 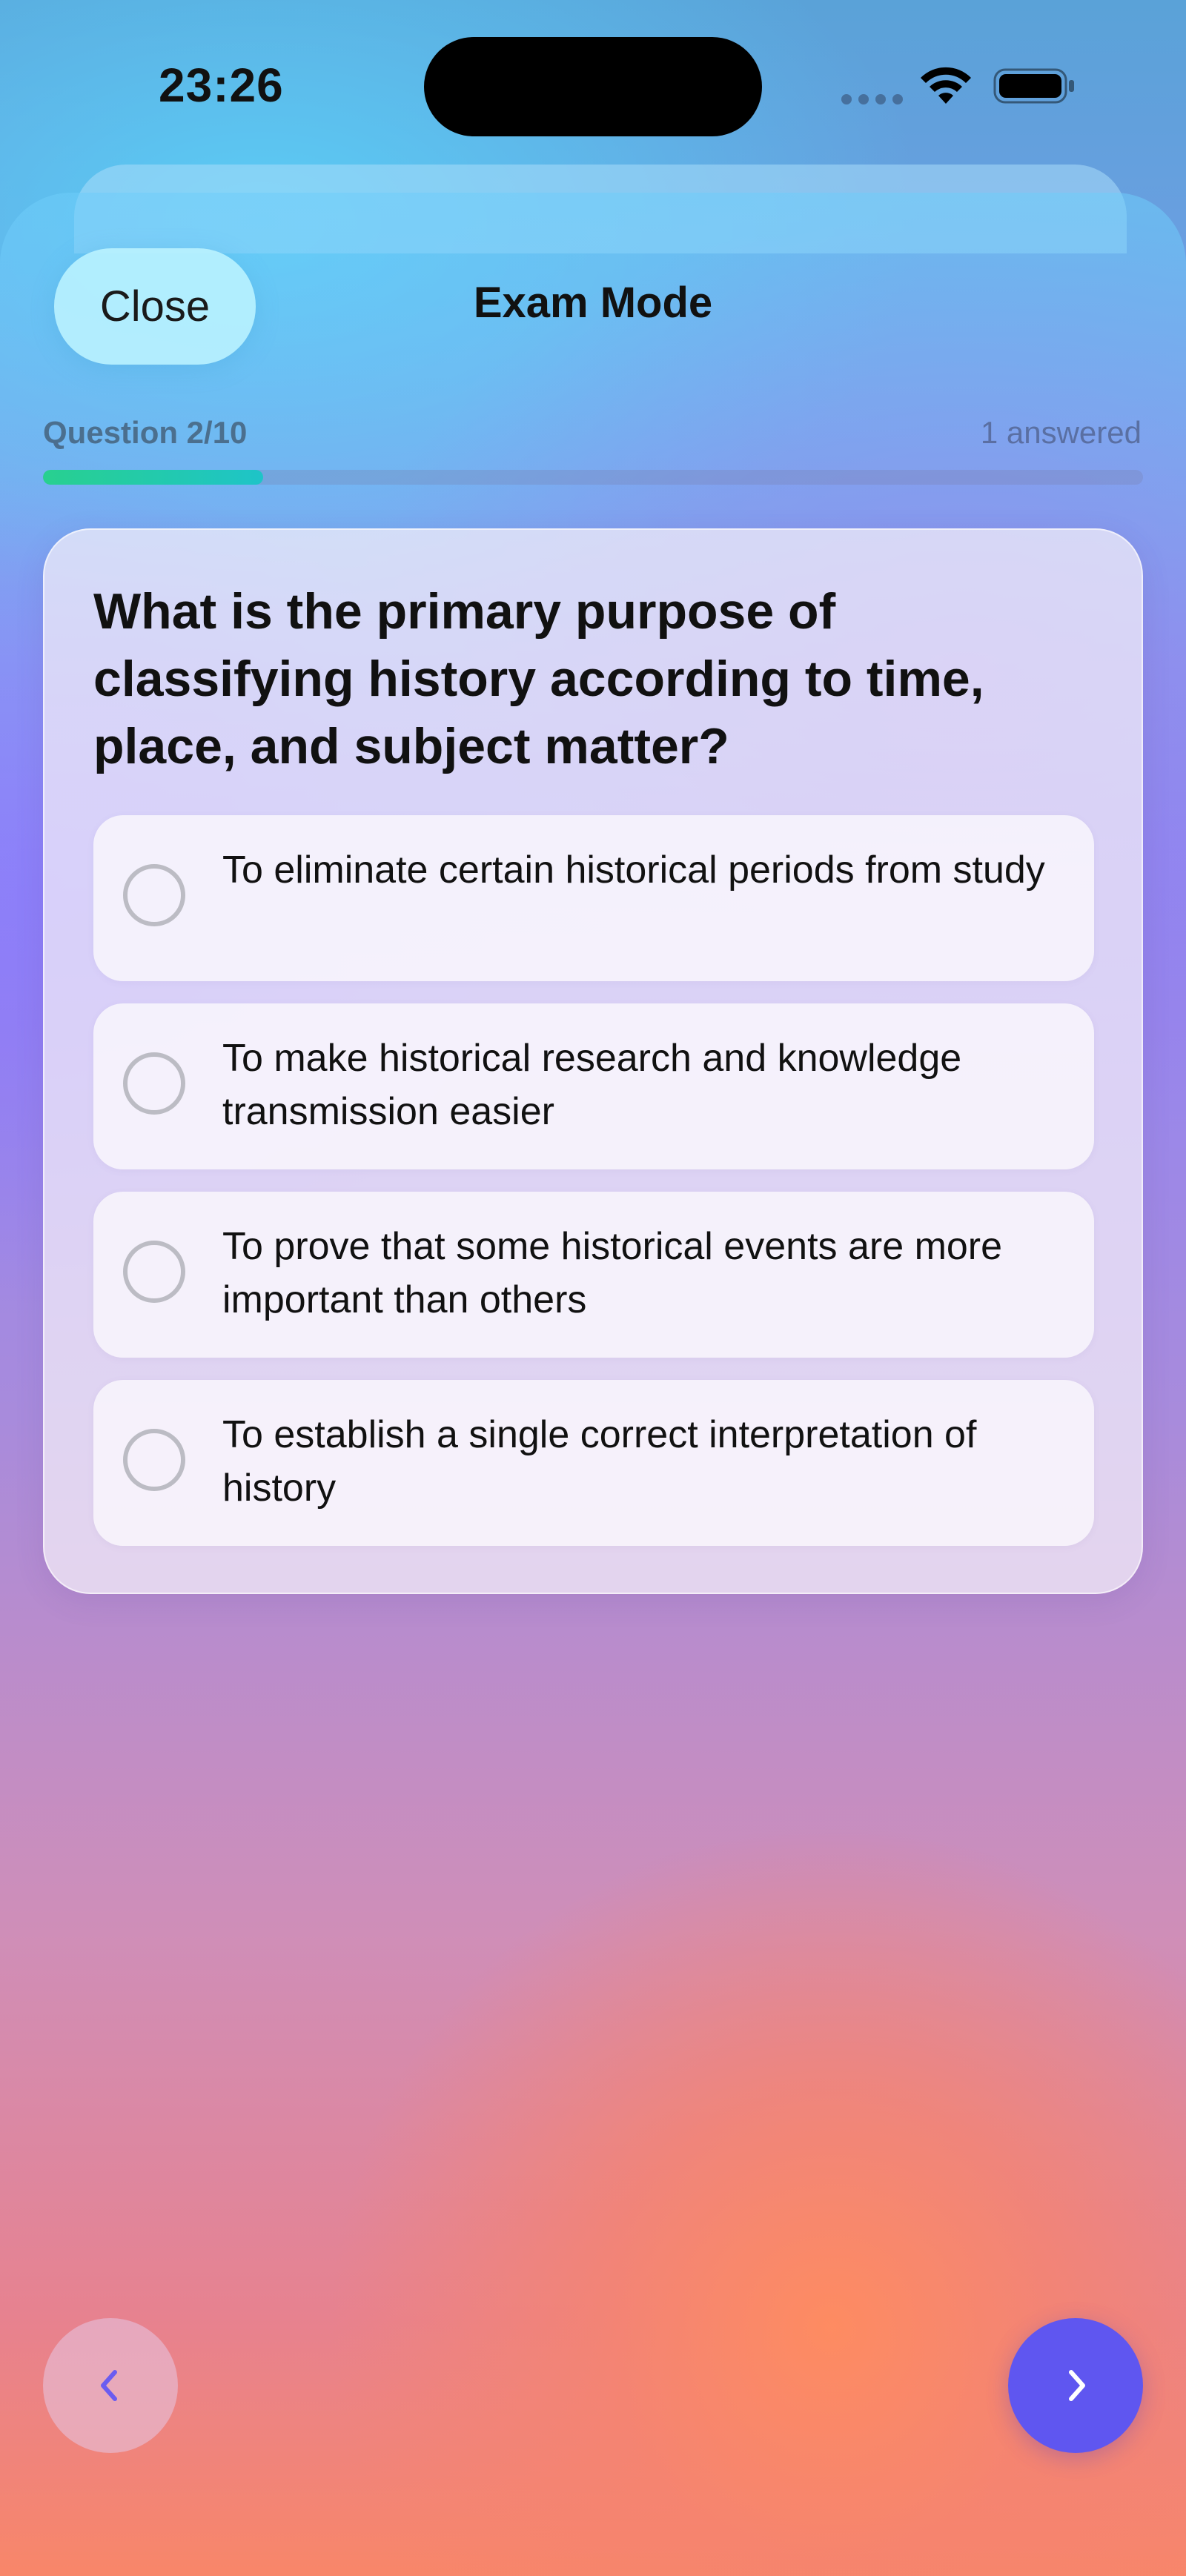 I want to click on page-title: Exam Mode, so click(x=593, y=303).